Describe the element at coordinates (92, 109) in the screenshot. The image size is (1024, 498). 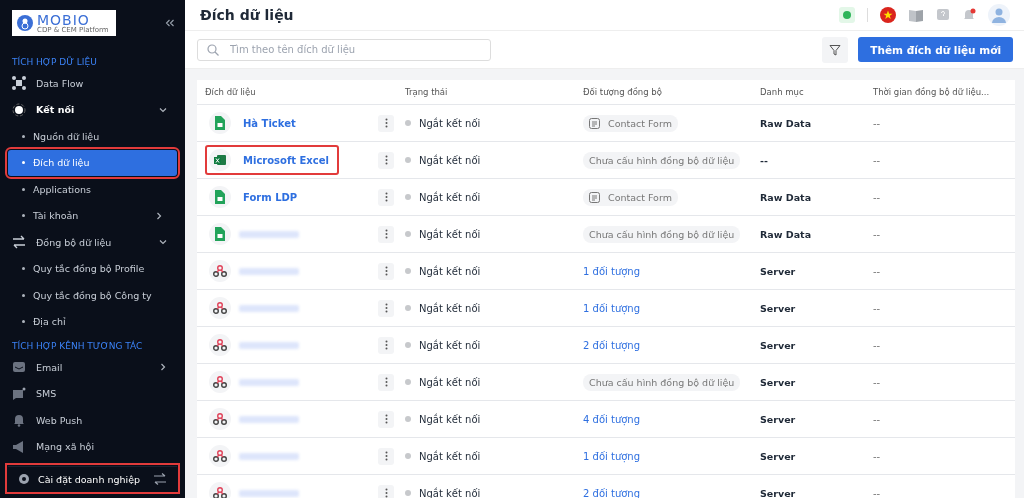
I see `nav-item: Kết nối` at that location.